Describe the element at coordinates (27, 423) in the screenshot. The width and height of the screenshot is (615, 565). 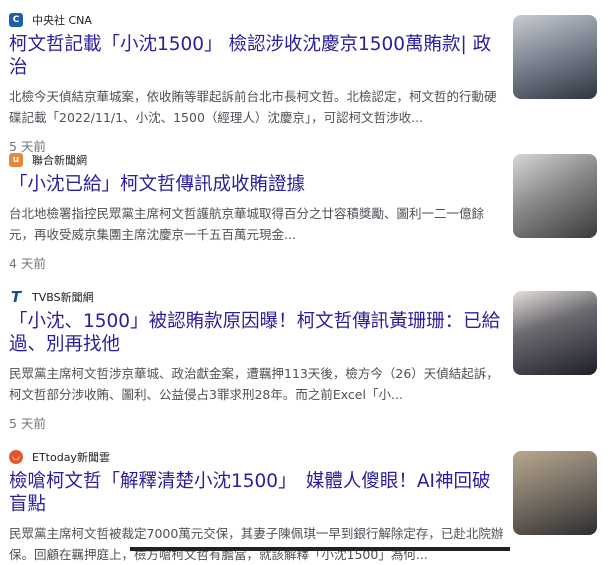
I see `article-time: 5 天前` at that location.